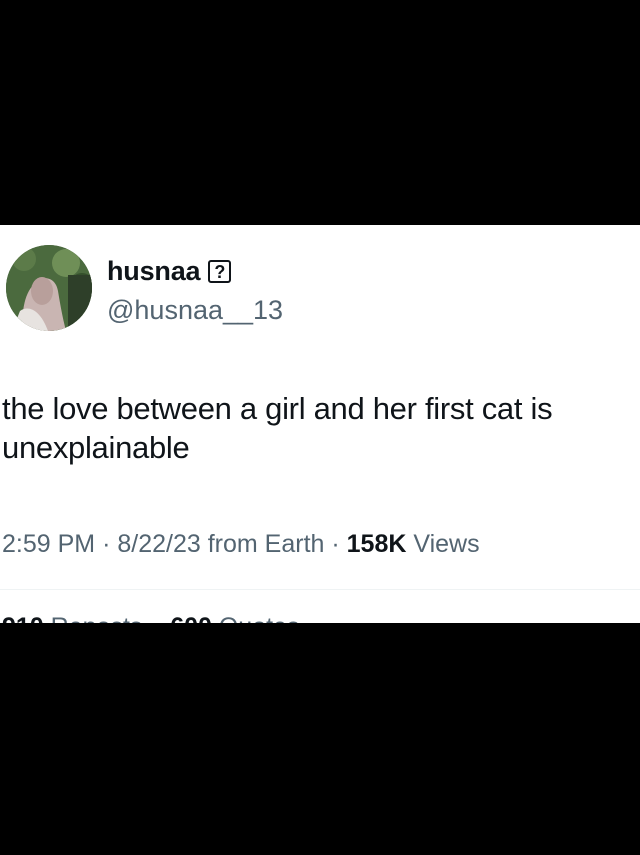 This screenshot has width=640, height=855. Describe the element at coordinates (266, 544) in the screenshot. I see `tweet-source: from Earth` at that location.